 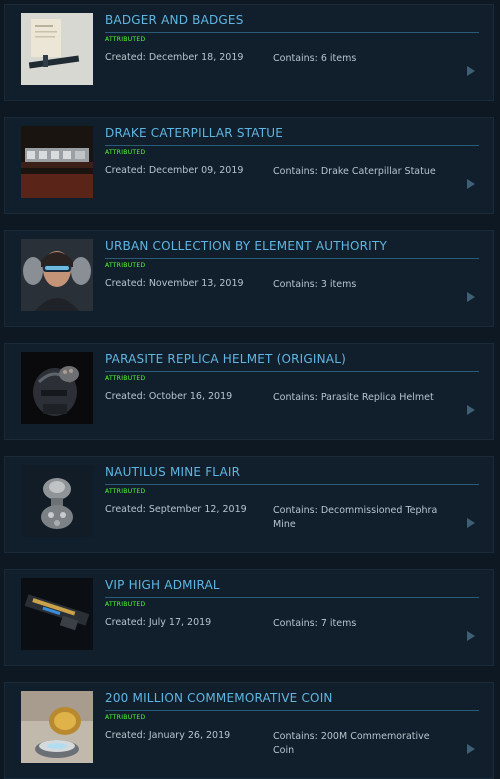 What do you see at coordinates (354, 171) in the screenshot?
I see `contains-text: Contains: Drake Caterpillar Statue` at bounding box center [354, 171].